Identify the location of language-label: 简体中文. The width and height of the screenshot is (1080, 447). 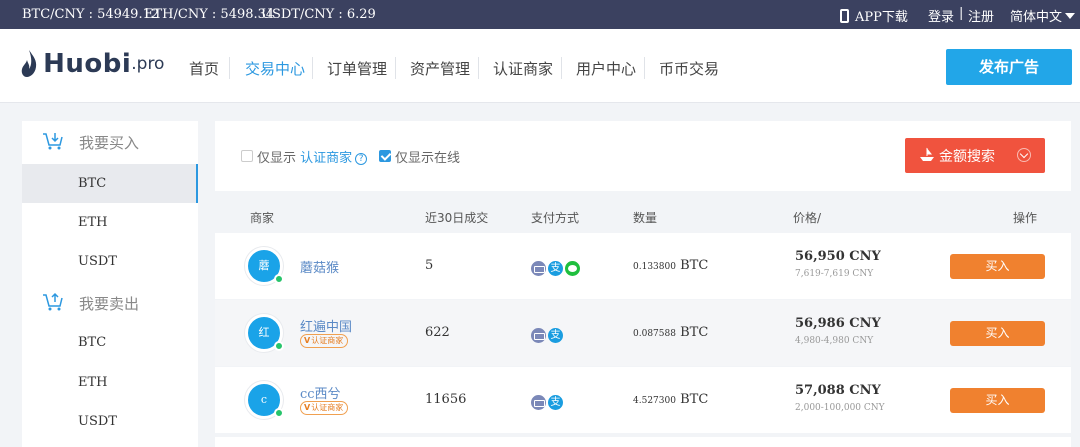
(1036, 17).